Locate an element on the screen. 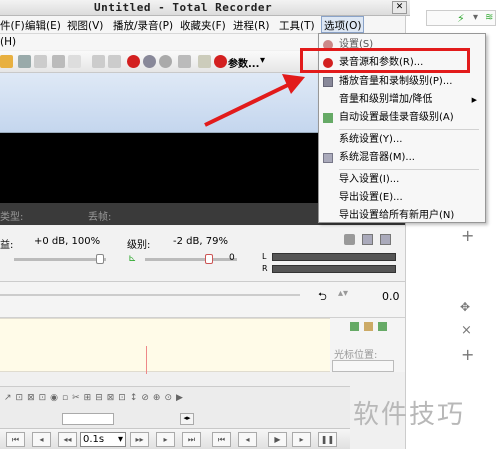  arrow-shaft is located at coordinates (248, 104).